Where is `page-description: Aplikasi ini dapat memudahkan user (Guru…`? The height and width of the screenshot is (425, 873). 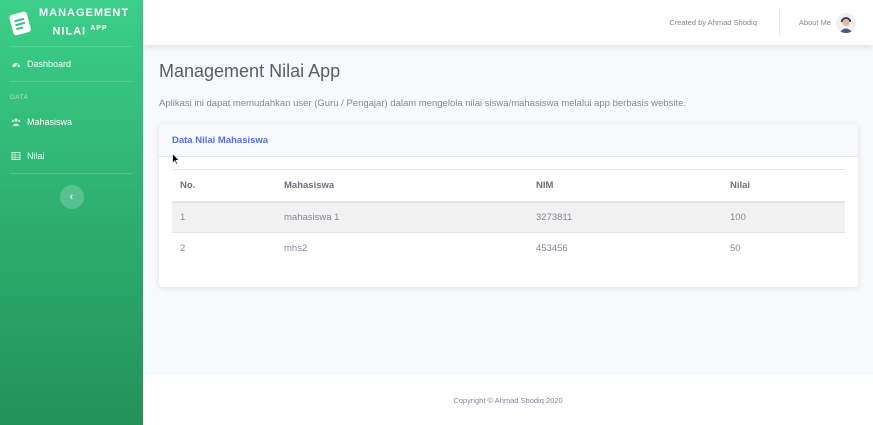
page-description: Aplikasi ini dapat memudahkan user (Guru… is located at coordinates (422, 103).